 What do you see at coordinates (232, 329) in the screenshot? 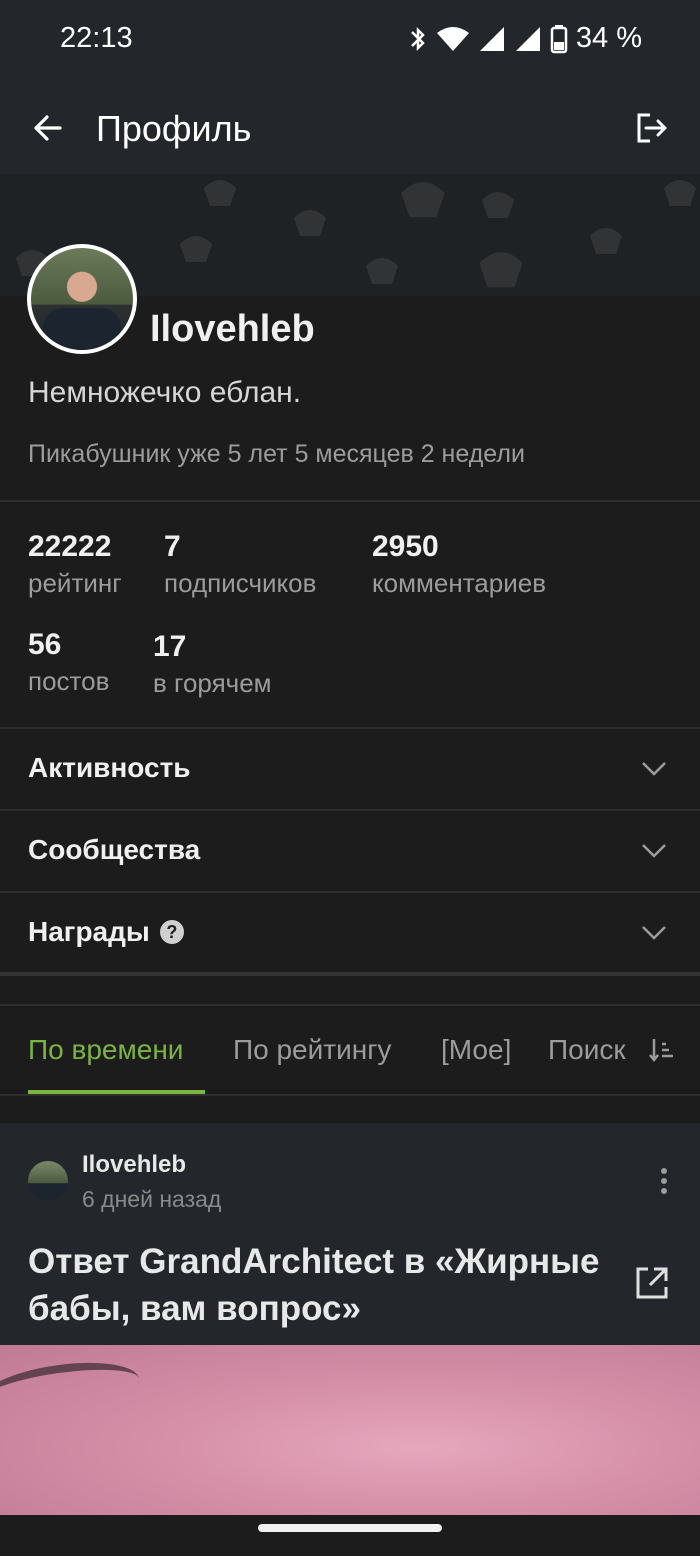
I see `username: Ilovehleb` at bounding box center [232, 329].